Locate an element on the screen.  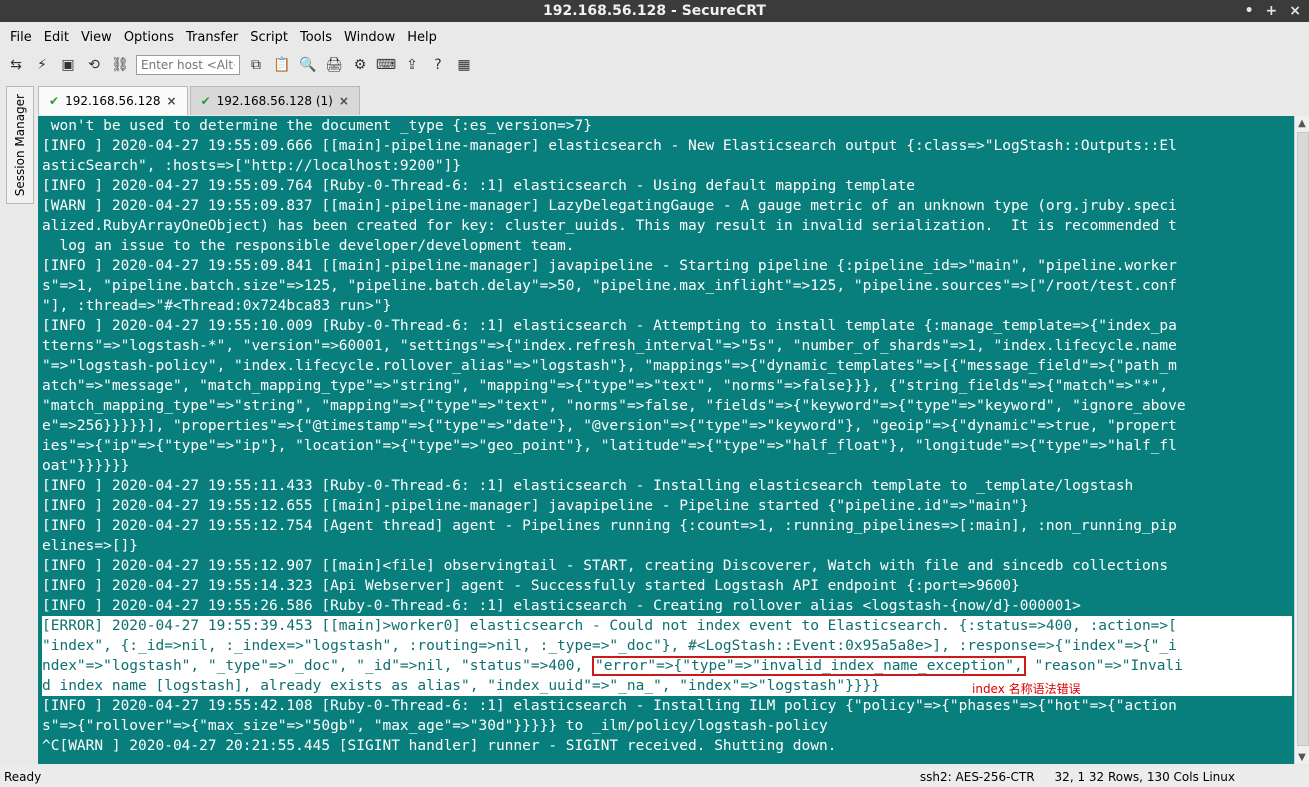
minimize-button: • is located at coordinates (1249, 11).